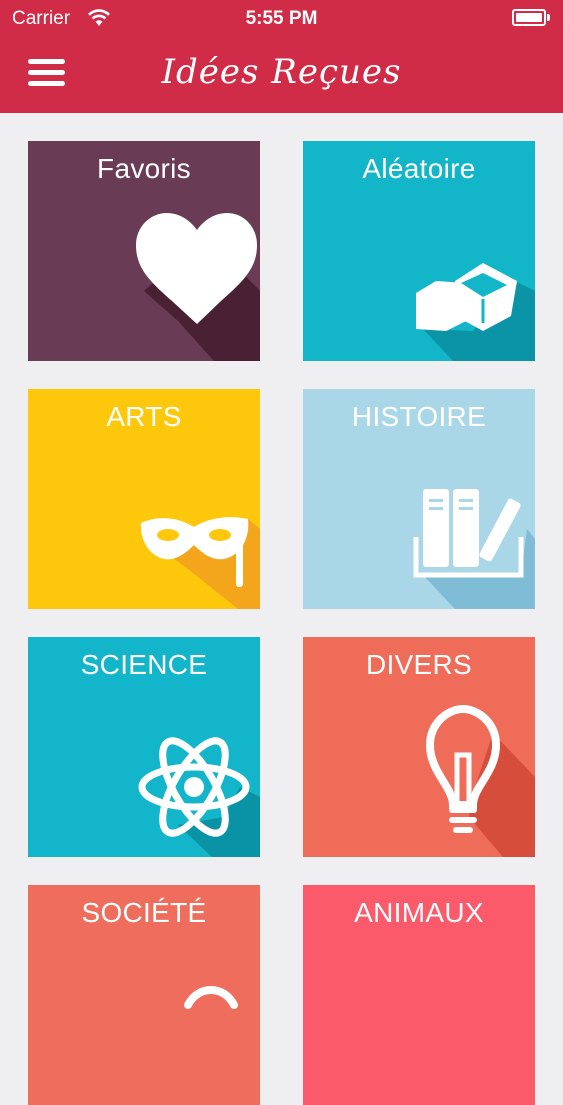 The image size is (563, 1105). What do you see at coordinates (144, 251) in the screenshot?
I see `tile-favoris: Favoris` at bounding box center [144, 251].